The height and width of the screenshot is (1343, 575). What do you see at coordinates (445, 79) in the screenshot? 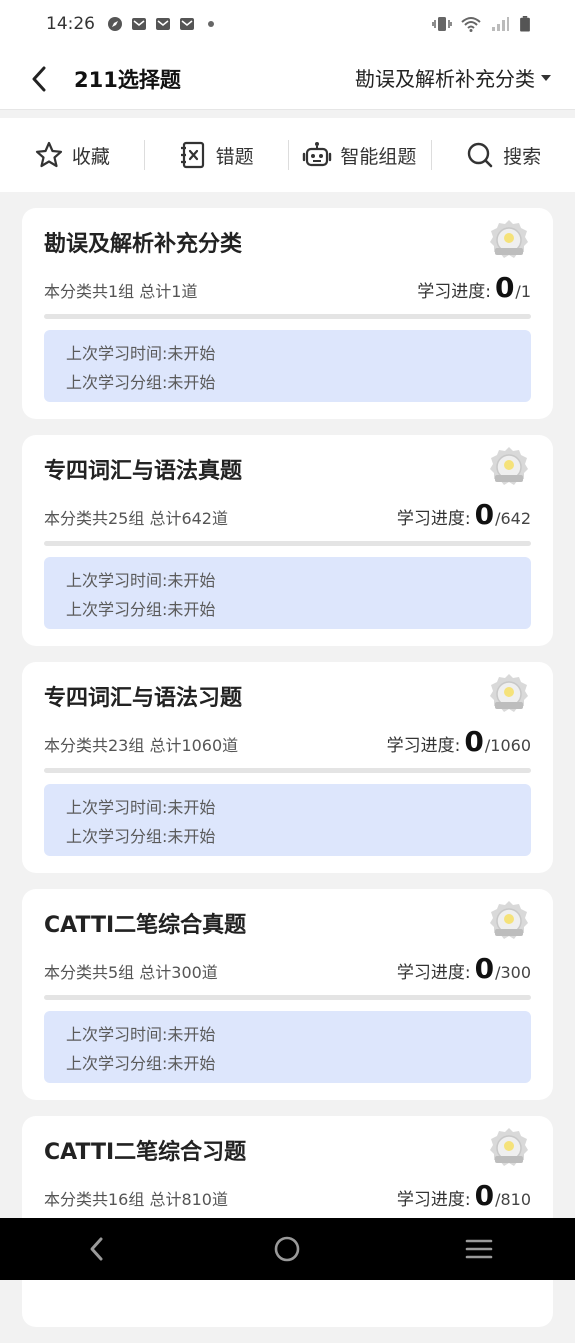
I see `category-dropdown-label: 勘误及解析补充分类` at bounding box center [445, 79].